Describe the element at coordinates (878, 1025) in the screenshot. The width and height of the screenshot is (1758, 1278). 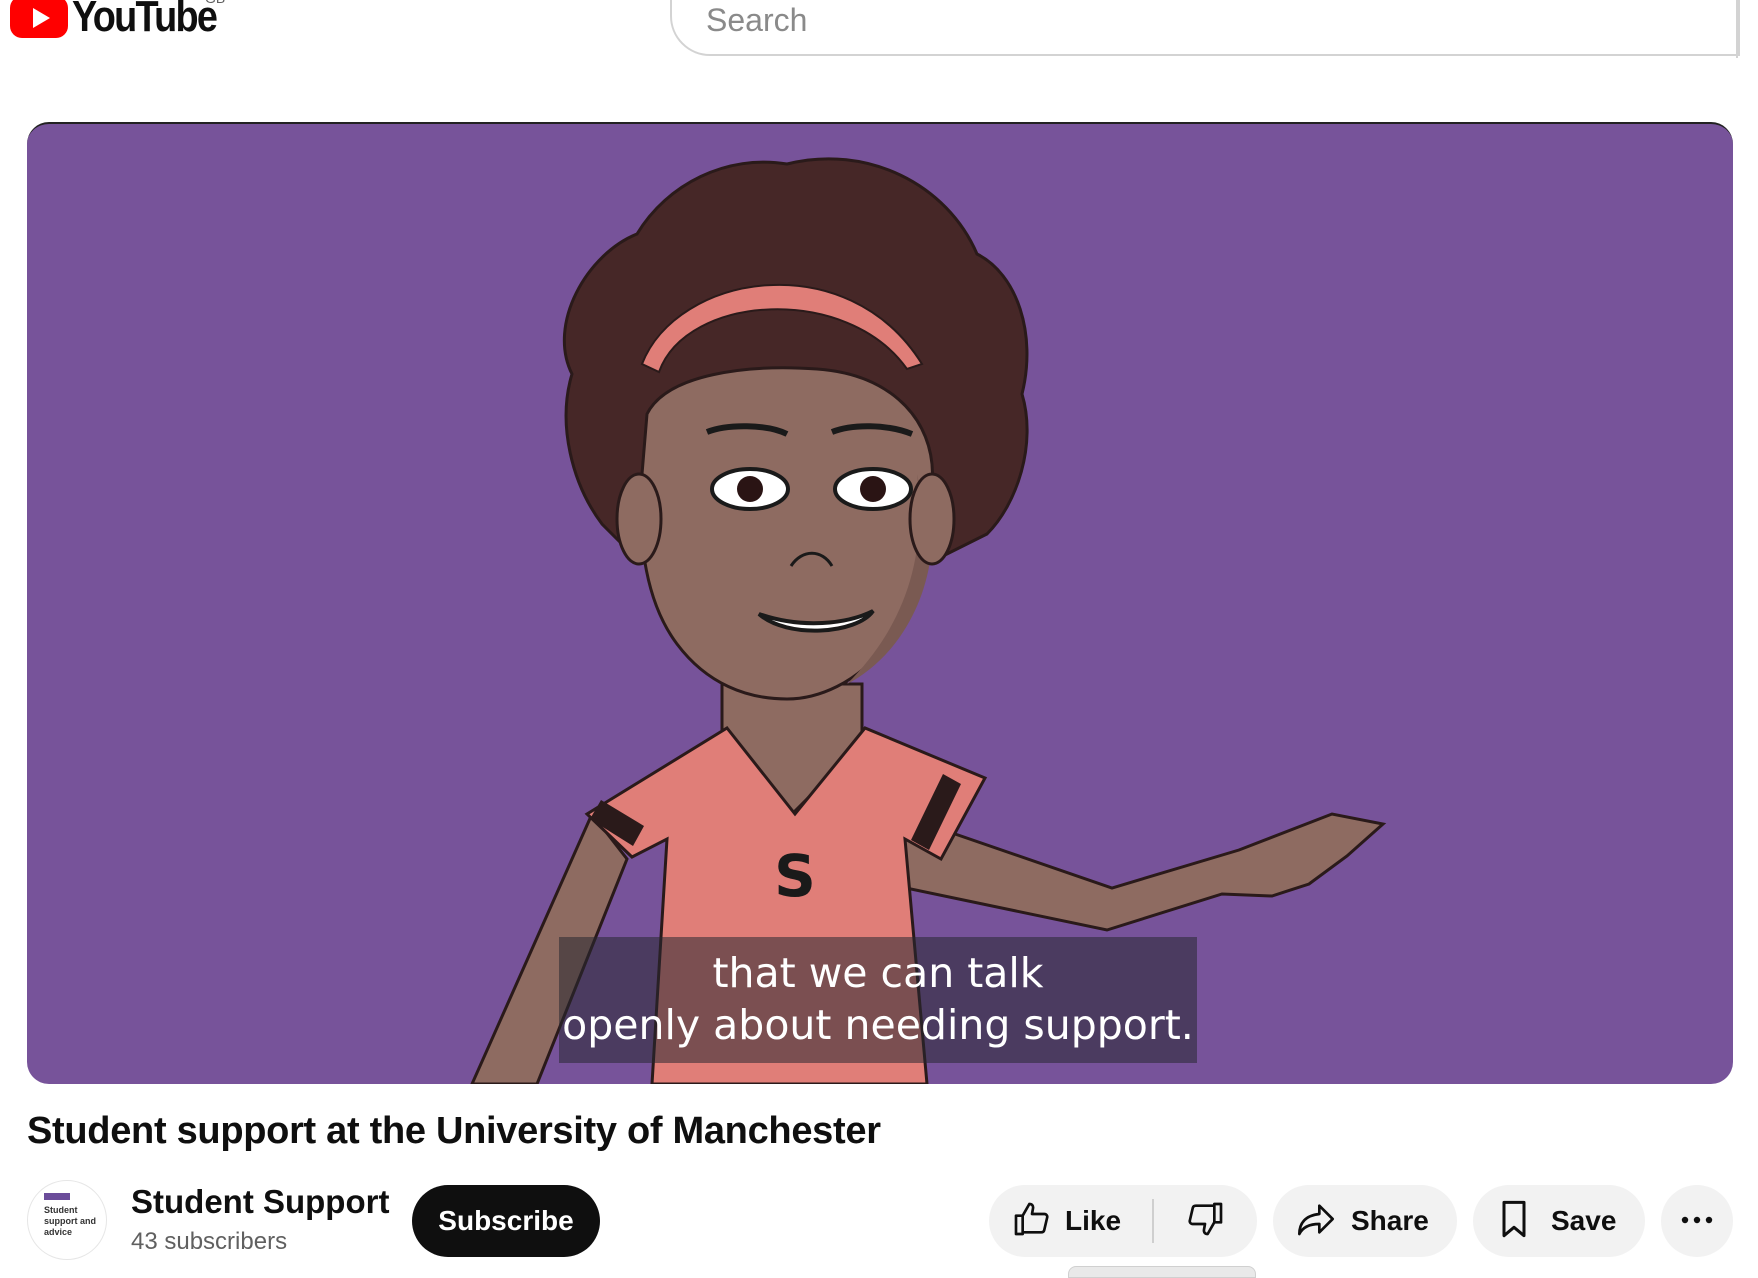
I see `caption-line-2: openly about needing support.` at that location.